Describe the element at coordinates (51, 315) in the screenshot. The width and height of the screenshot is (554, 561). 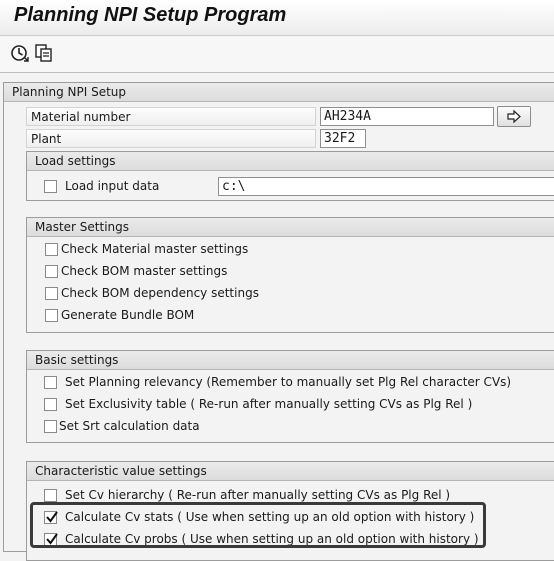
I see `generate-bundle-bom-checkbox` at that location.